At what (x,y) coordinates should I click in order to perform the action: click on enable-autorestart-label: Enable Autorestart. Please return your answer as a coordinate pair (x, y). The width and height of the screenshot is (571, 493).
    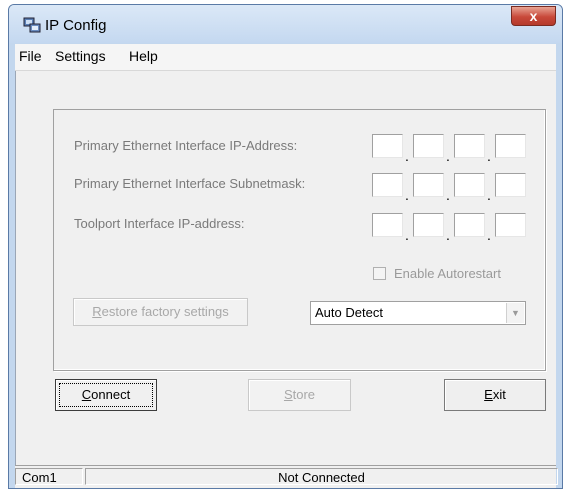
    Looking at the image, I should click on (447, 273).